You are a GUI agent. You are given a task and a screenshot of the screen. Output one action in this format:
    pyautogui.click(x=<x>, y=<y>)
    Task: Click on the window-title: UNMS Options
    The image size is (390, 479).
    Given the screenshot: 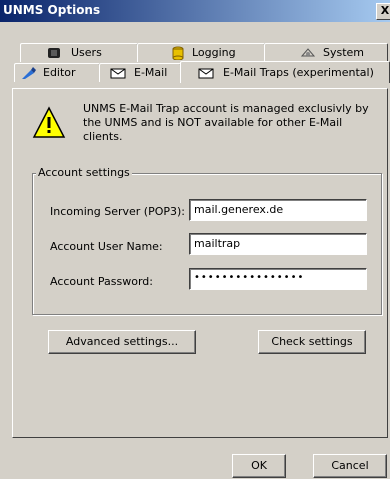 What is the action you would take?
    pyautogui.click(x=52, y=10)
    